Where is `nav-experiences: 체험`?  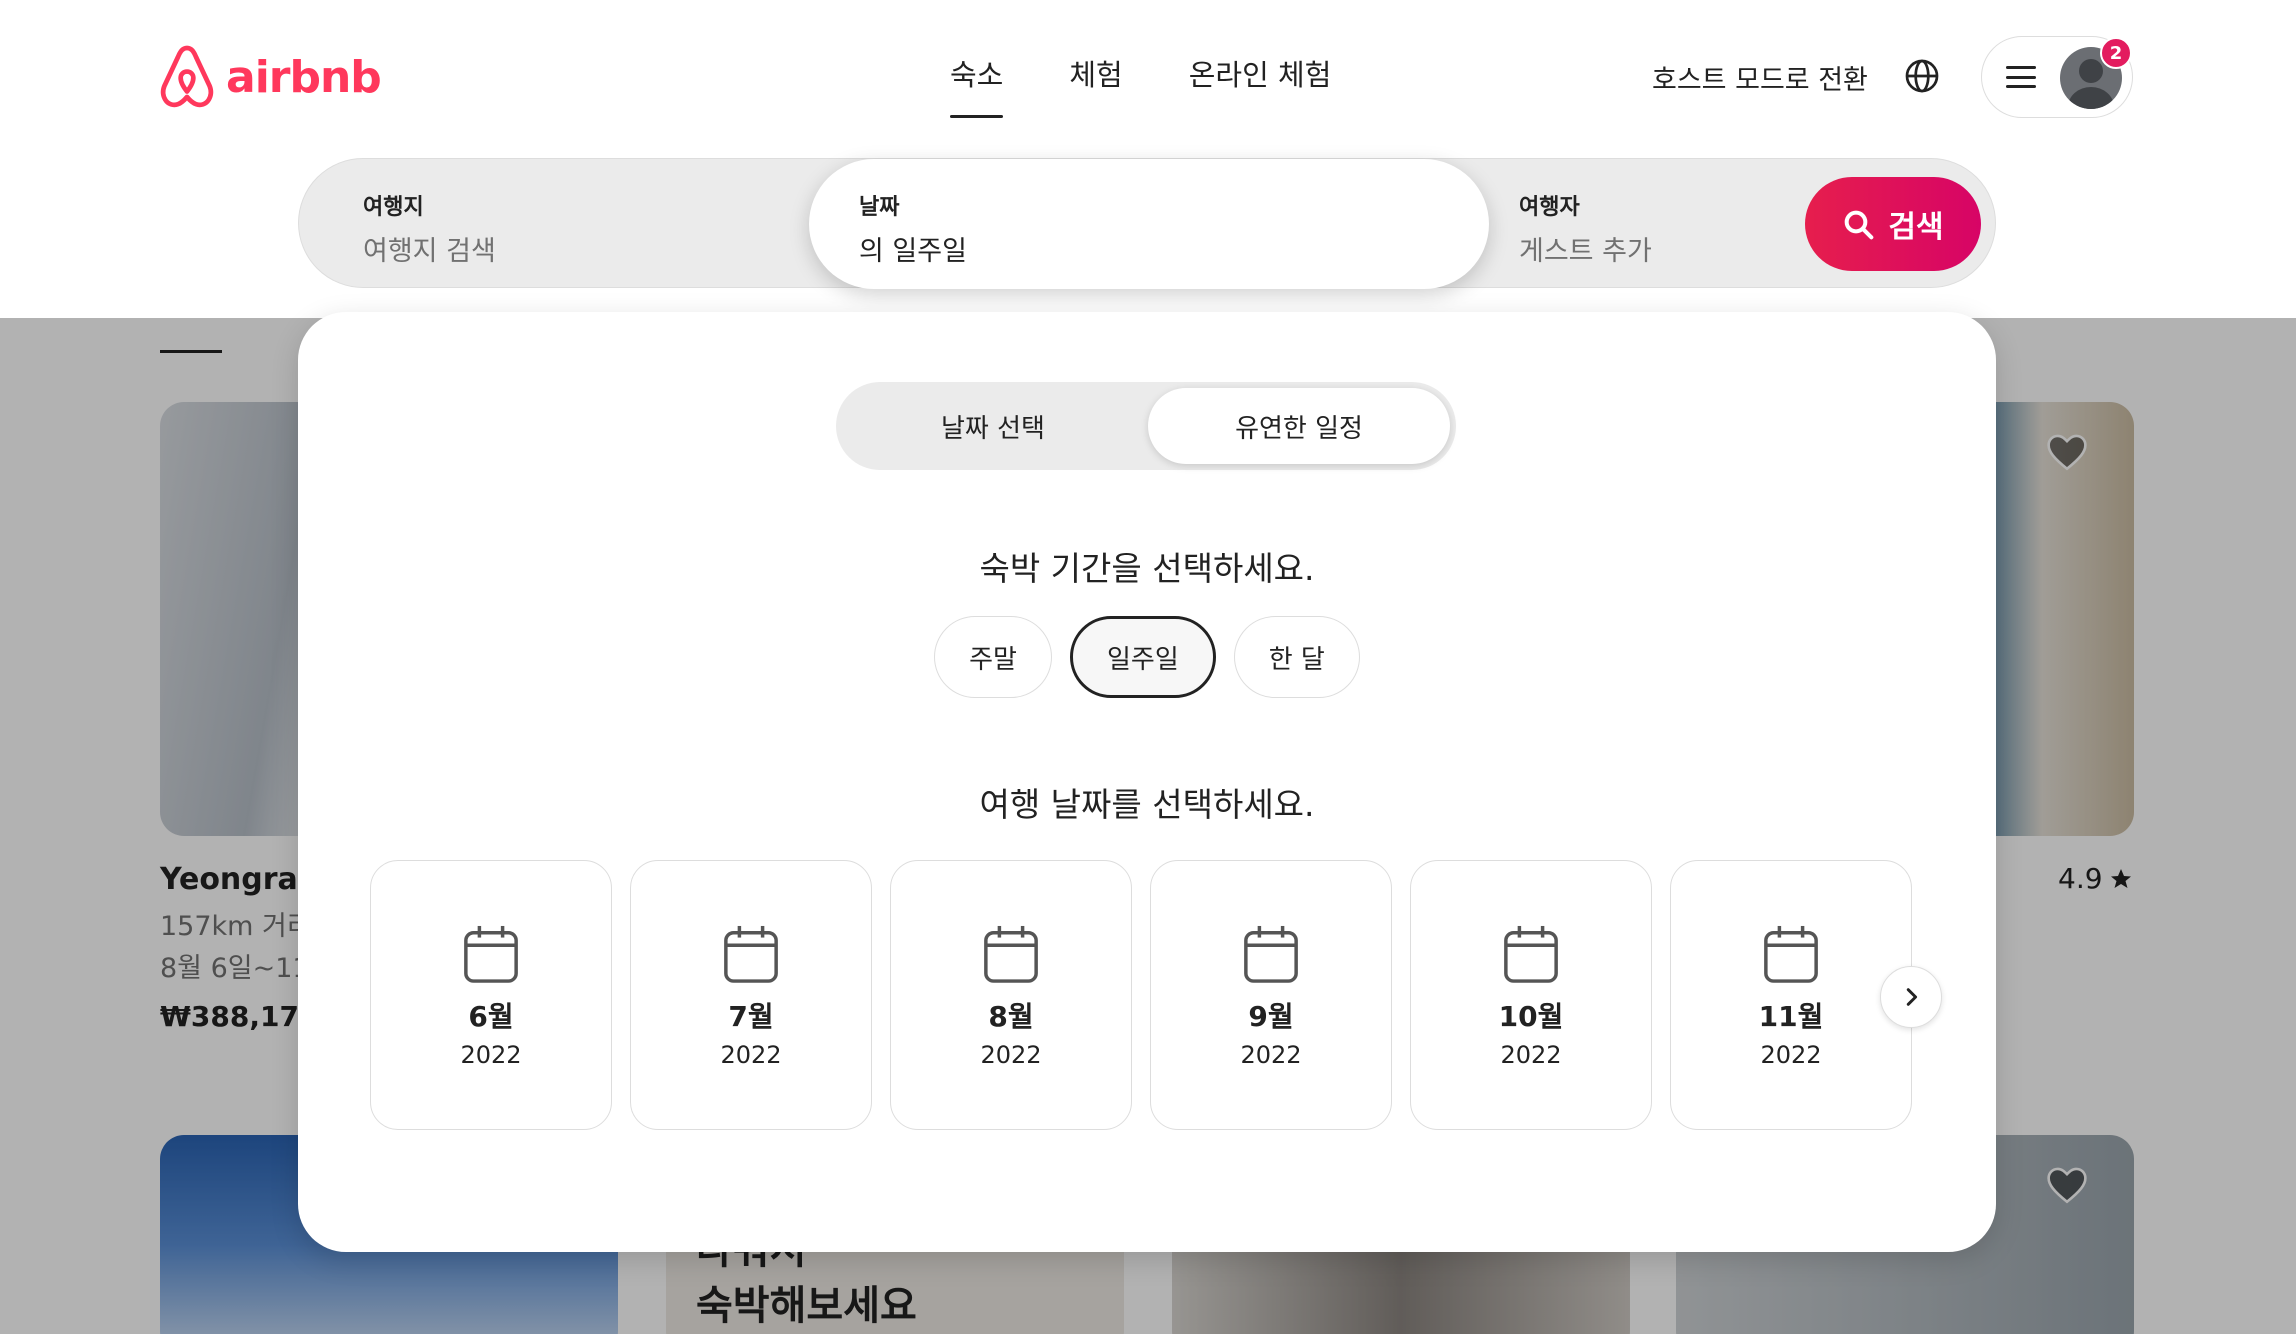 nav-experiences: 체험 is located at coordinates (1095, 85).